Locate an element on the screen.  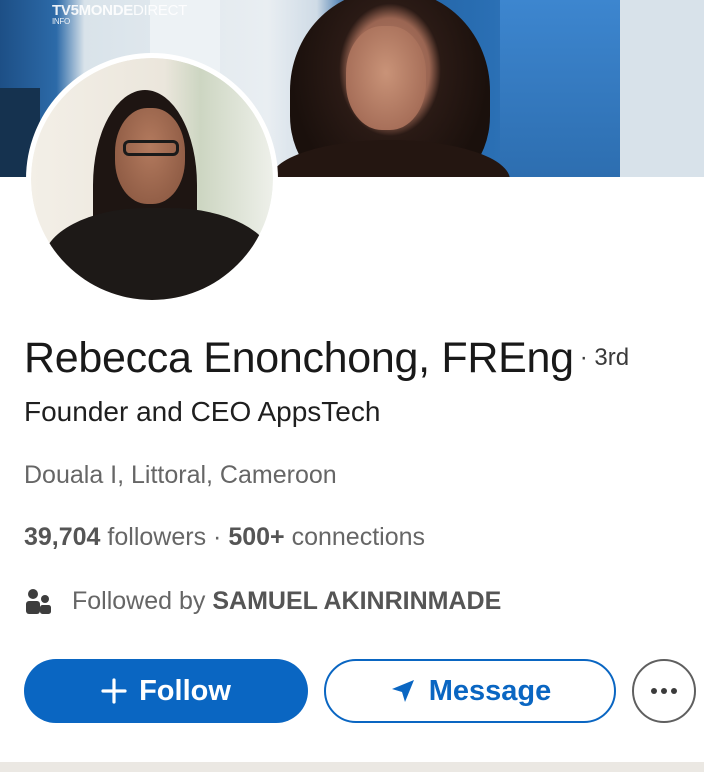
follow-button: Follow is located at coordinates (166, 691).